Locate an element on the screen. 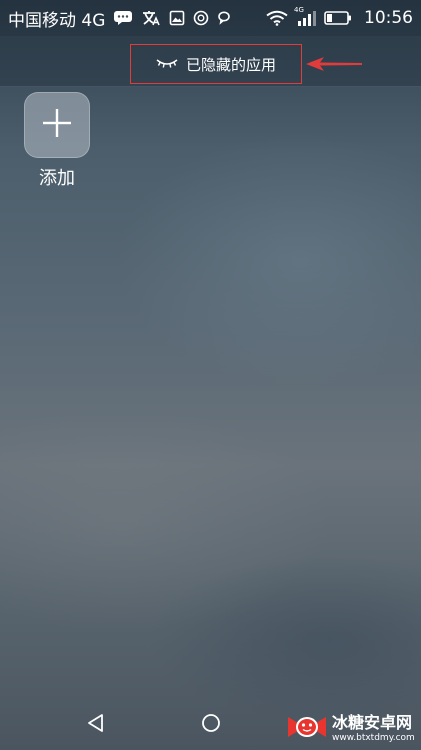 The image size is (421, 750). status-bar: 中国移动 4G 4G 10:56 is located at coordinates (210, 18).